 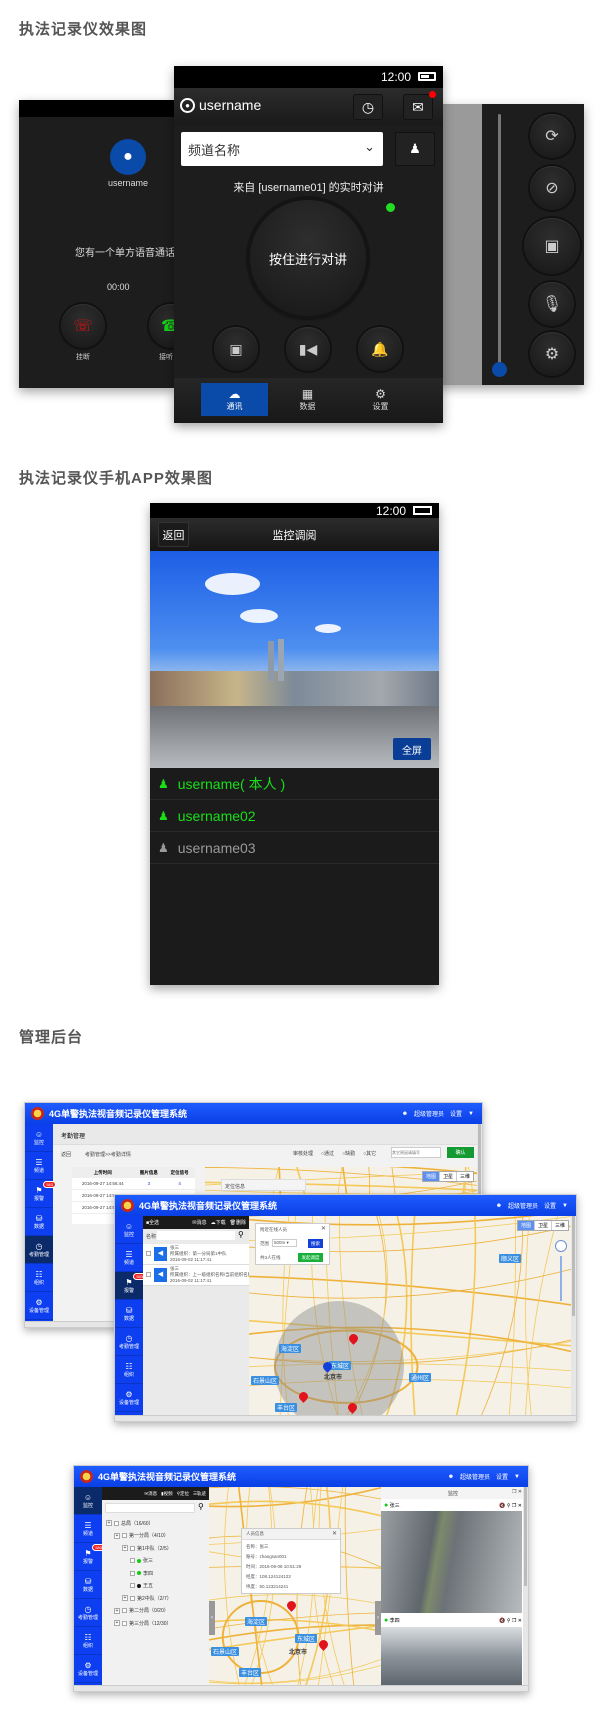 What do you see at coordinates (430, 1176) in the screenshot?
I see `map-type-map: 地图` at bounding box center [430, 1176].